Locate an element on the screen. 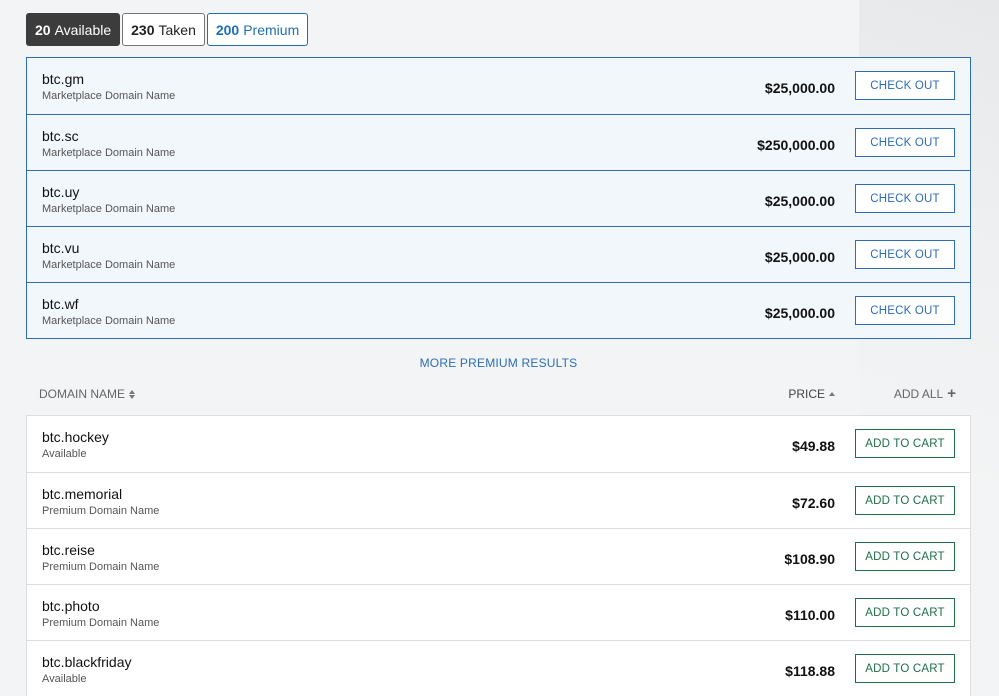 This screenshot has height=696, width=999. domain-price: $118.88 is located at coordinates (810, 671).